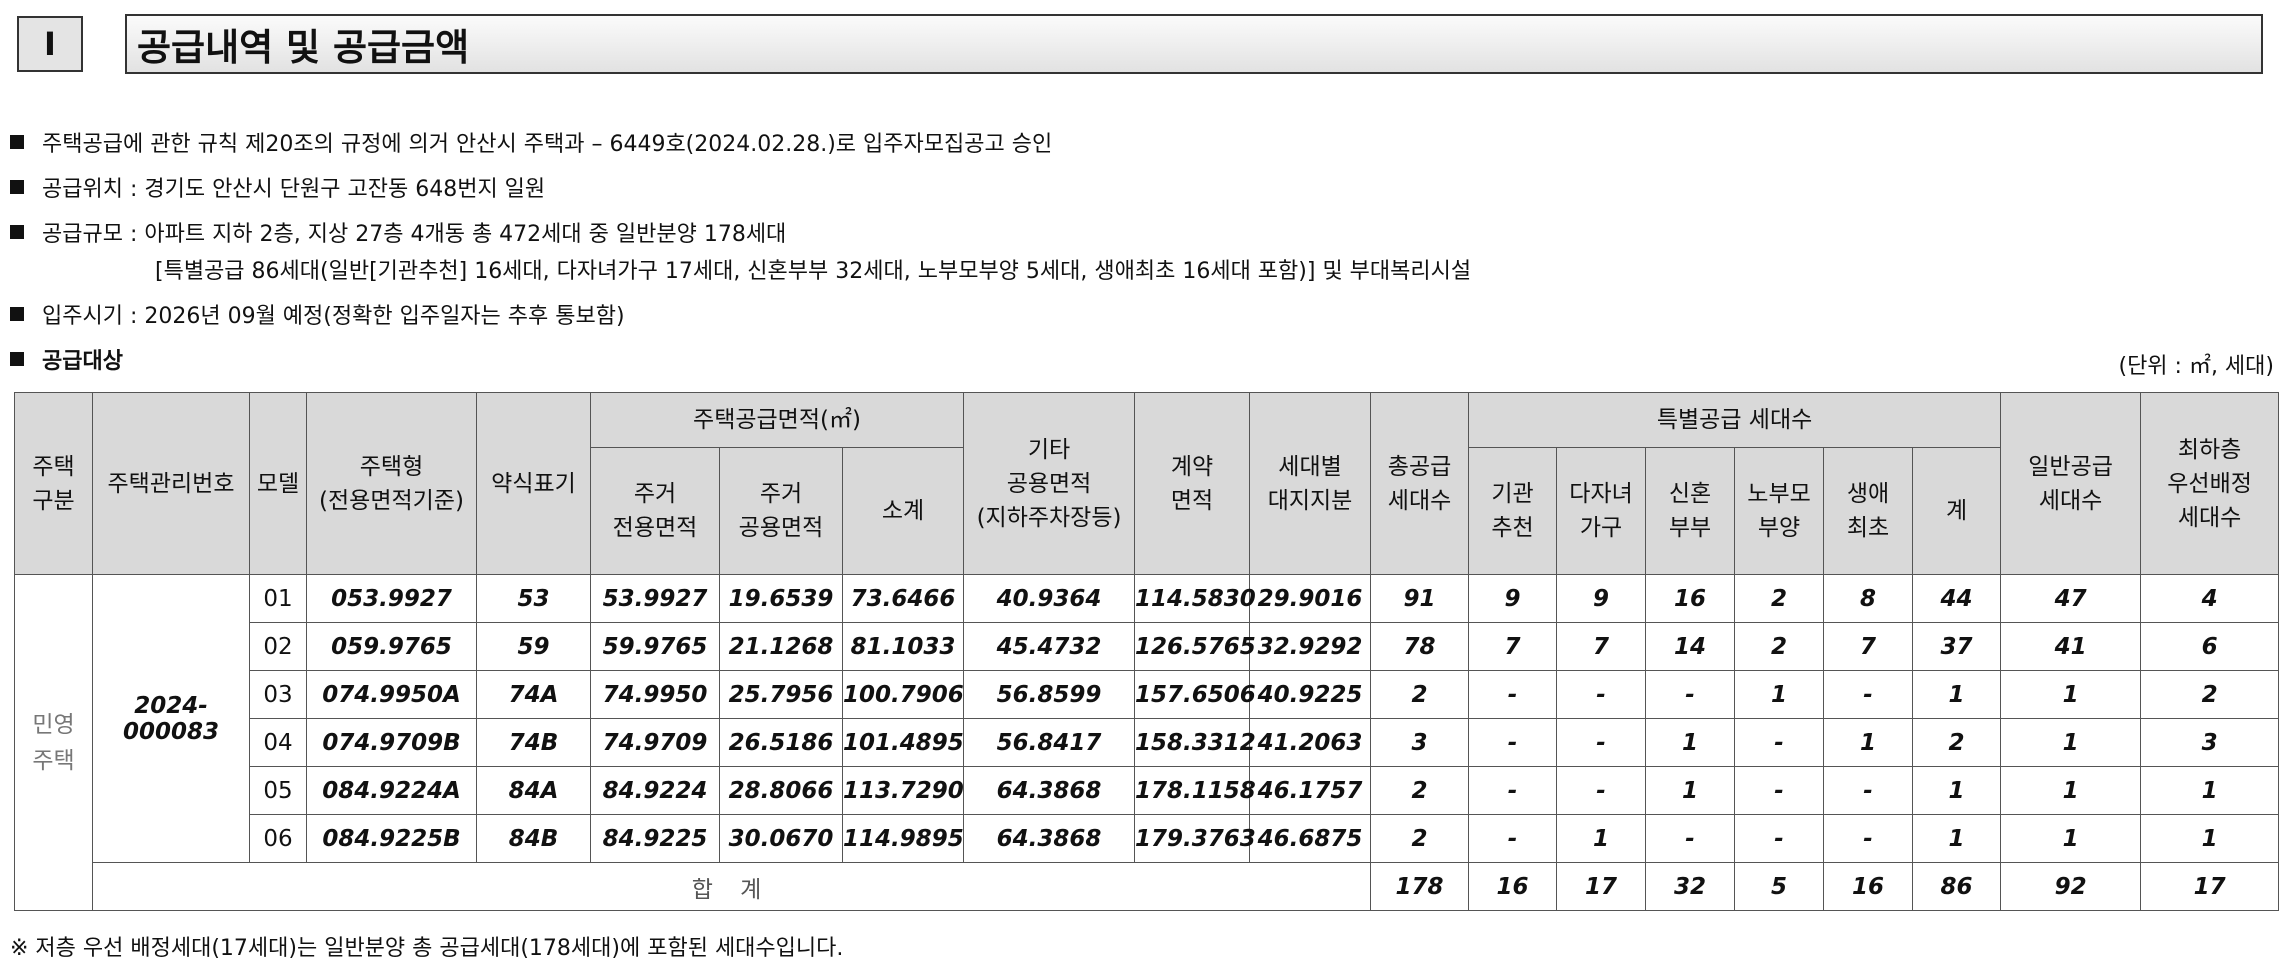 This screenshot has height=963, width=2282. I want to click on subtotal-cell: 100.7906, so click(903, 694).